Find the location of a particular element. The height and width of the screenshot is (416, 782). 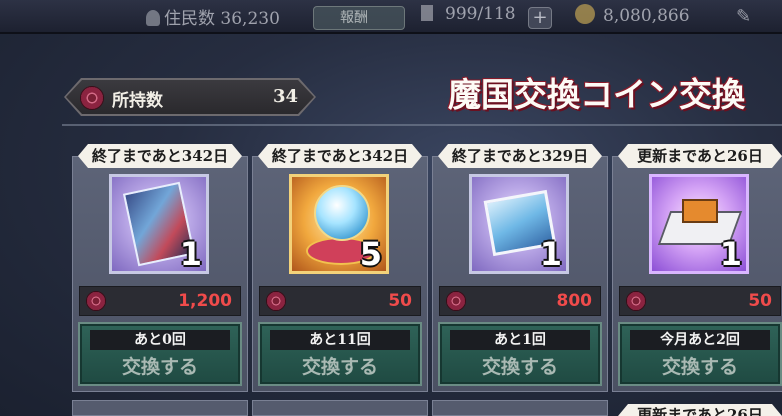

exchange-item-card: 終了まであと342日 5 50 あと11回 交換する is located at coordinates (340, 268).